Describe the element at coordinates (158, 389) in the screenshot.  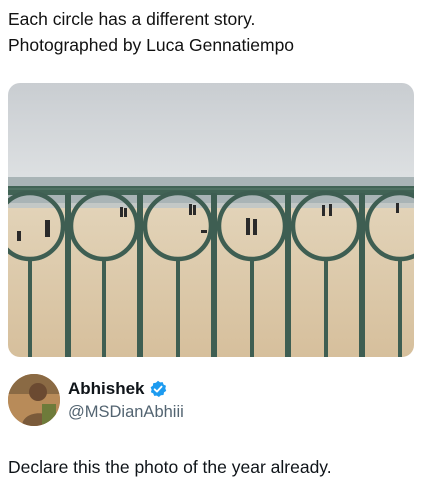
I see `verified-badge-icon` at that location.